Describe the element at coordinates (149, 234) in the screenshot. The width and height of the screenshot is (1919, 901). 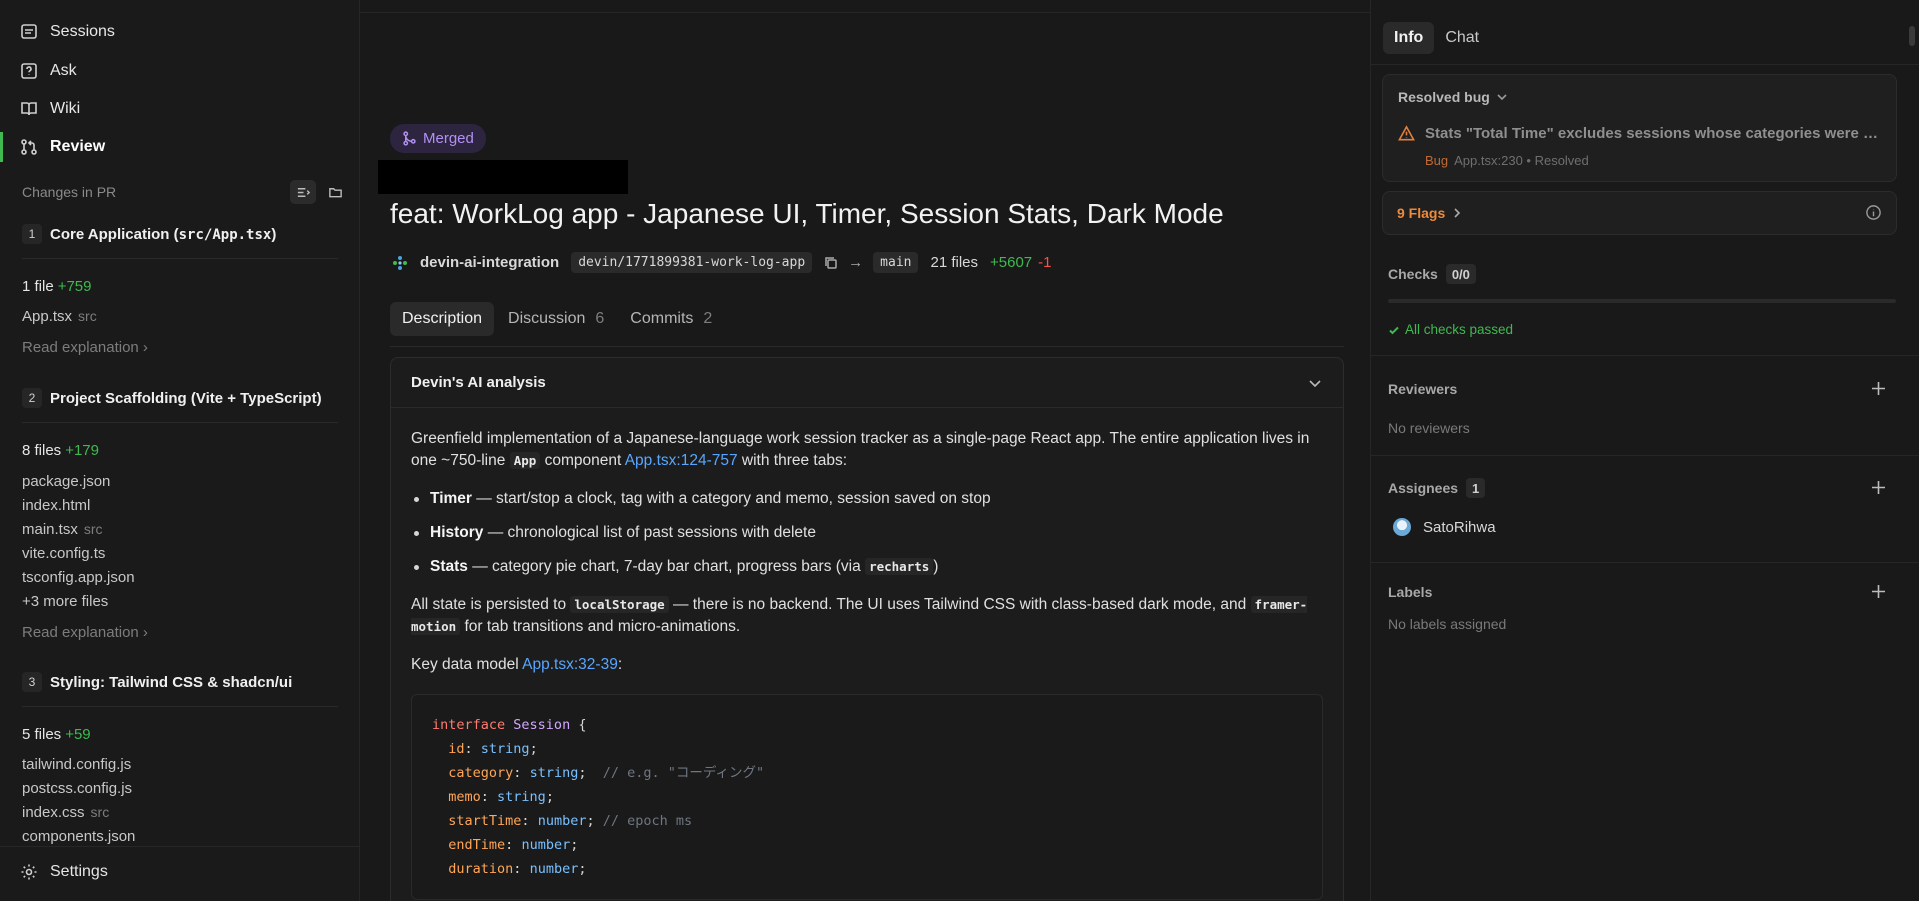
I see `section-1-title: 1 Core Application (src/App.tsx)` at that location.